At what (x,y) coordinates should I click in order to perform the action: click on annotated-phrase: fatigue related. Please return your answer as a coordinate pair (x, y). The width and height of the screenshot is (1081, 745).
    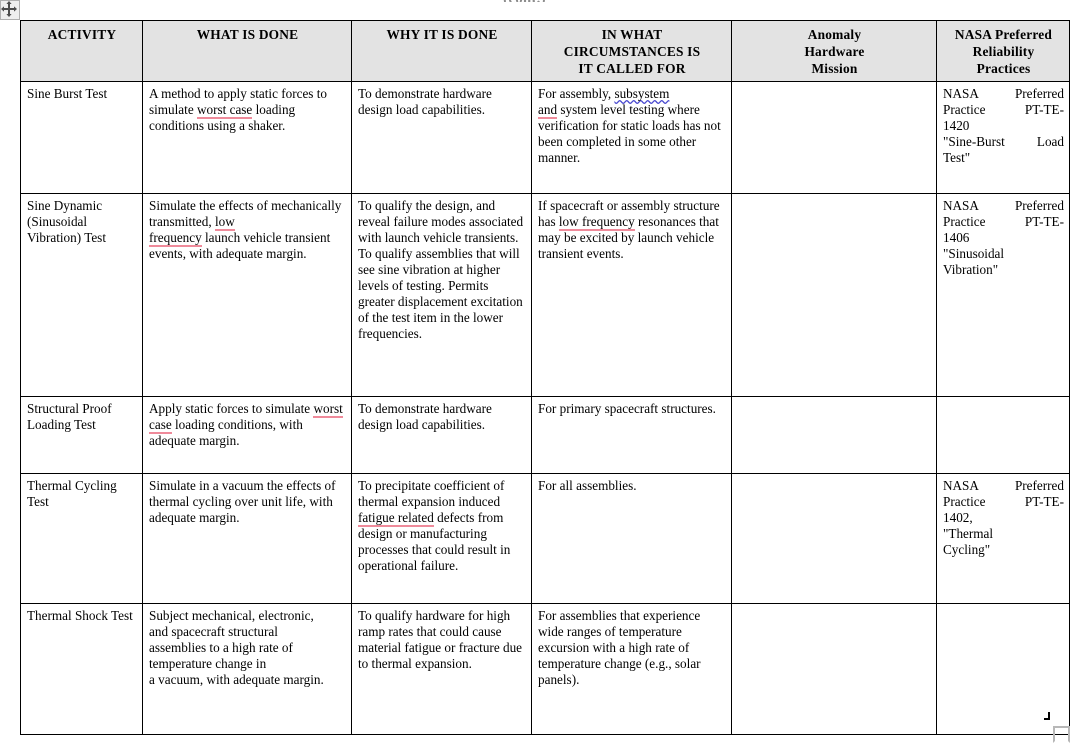
    Looking at the image, I should click on (396, 518).